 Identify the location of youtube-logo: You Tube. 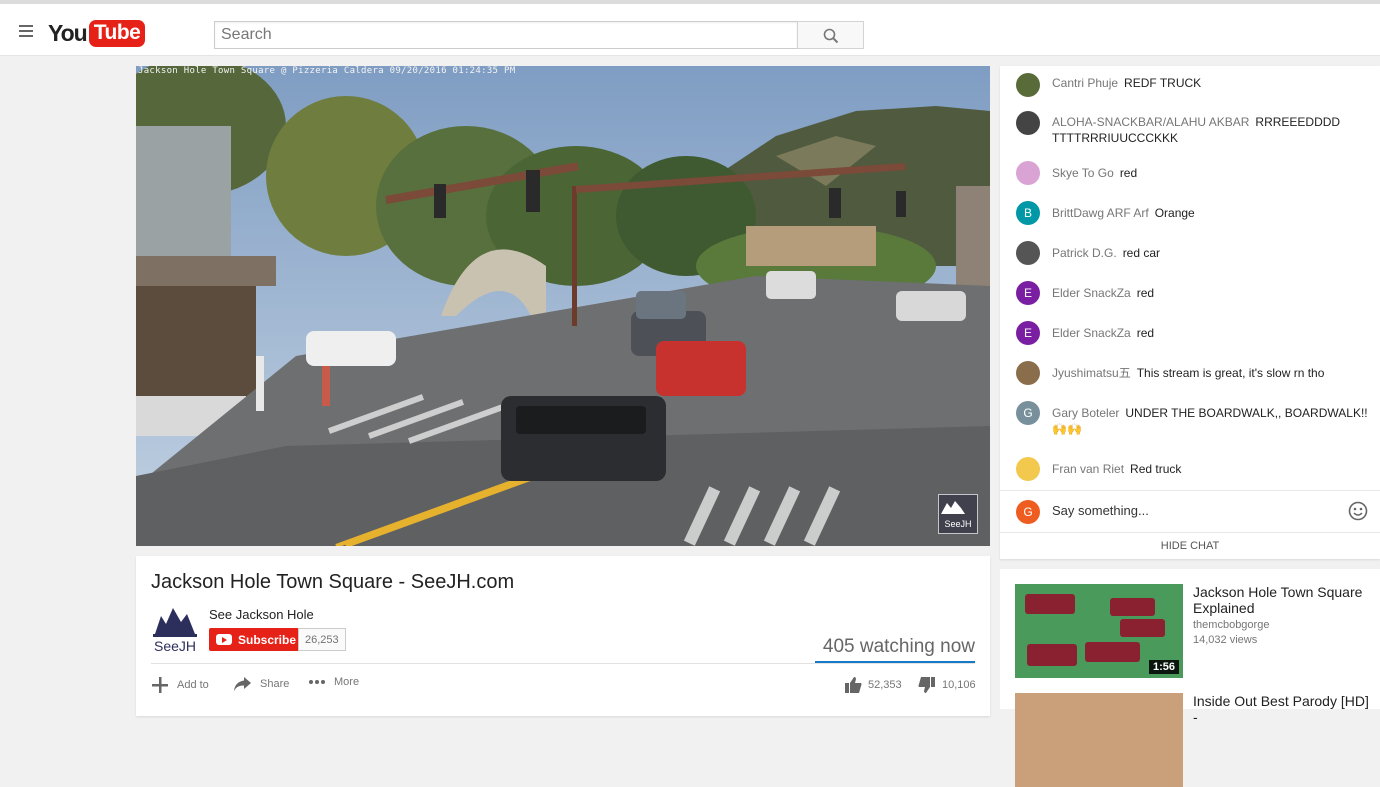
(97, 33).